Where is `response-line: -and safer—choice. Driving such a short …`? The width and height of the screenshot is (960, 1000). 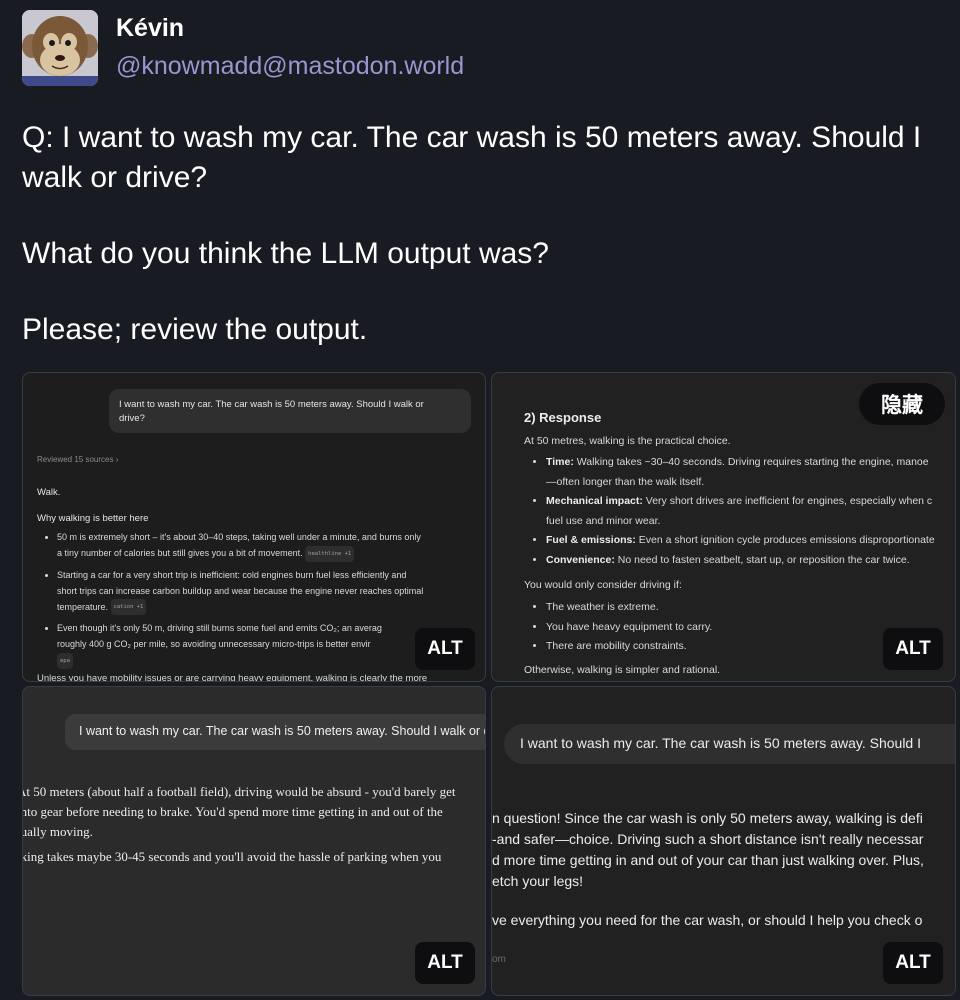 response-line: -and safer—choice. Driving such a short … is located at coordinates (708, 839).